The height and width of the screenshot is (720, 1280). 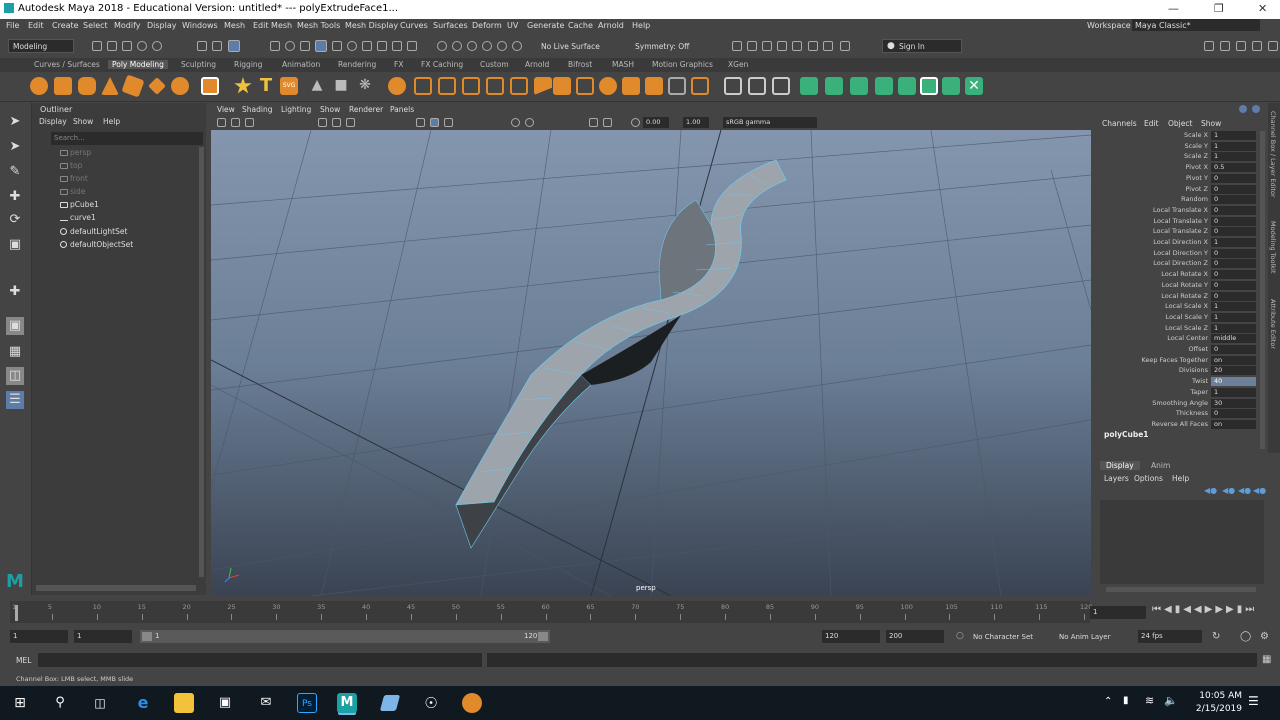 What do you see at coordinates (397, 46) in the screenshot?
I see `lock-icon` at bounding box center [397, 46].